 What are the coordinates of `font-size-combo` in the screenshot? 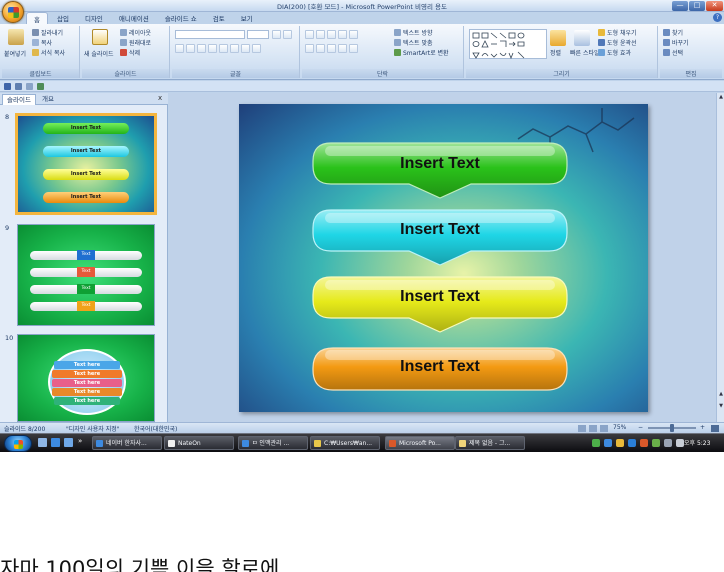 It's located at (258, 34).